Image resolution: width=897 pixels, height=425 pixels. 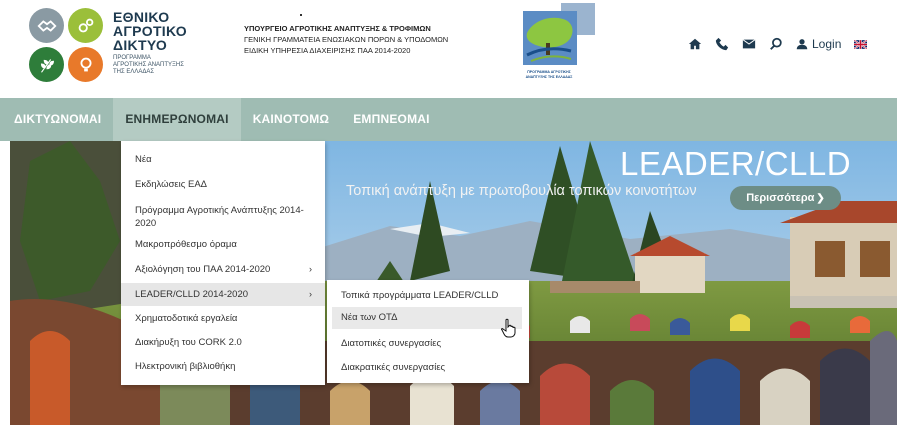 I want to click on handshake-icon, so click(x=46, y=25).